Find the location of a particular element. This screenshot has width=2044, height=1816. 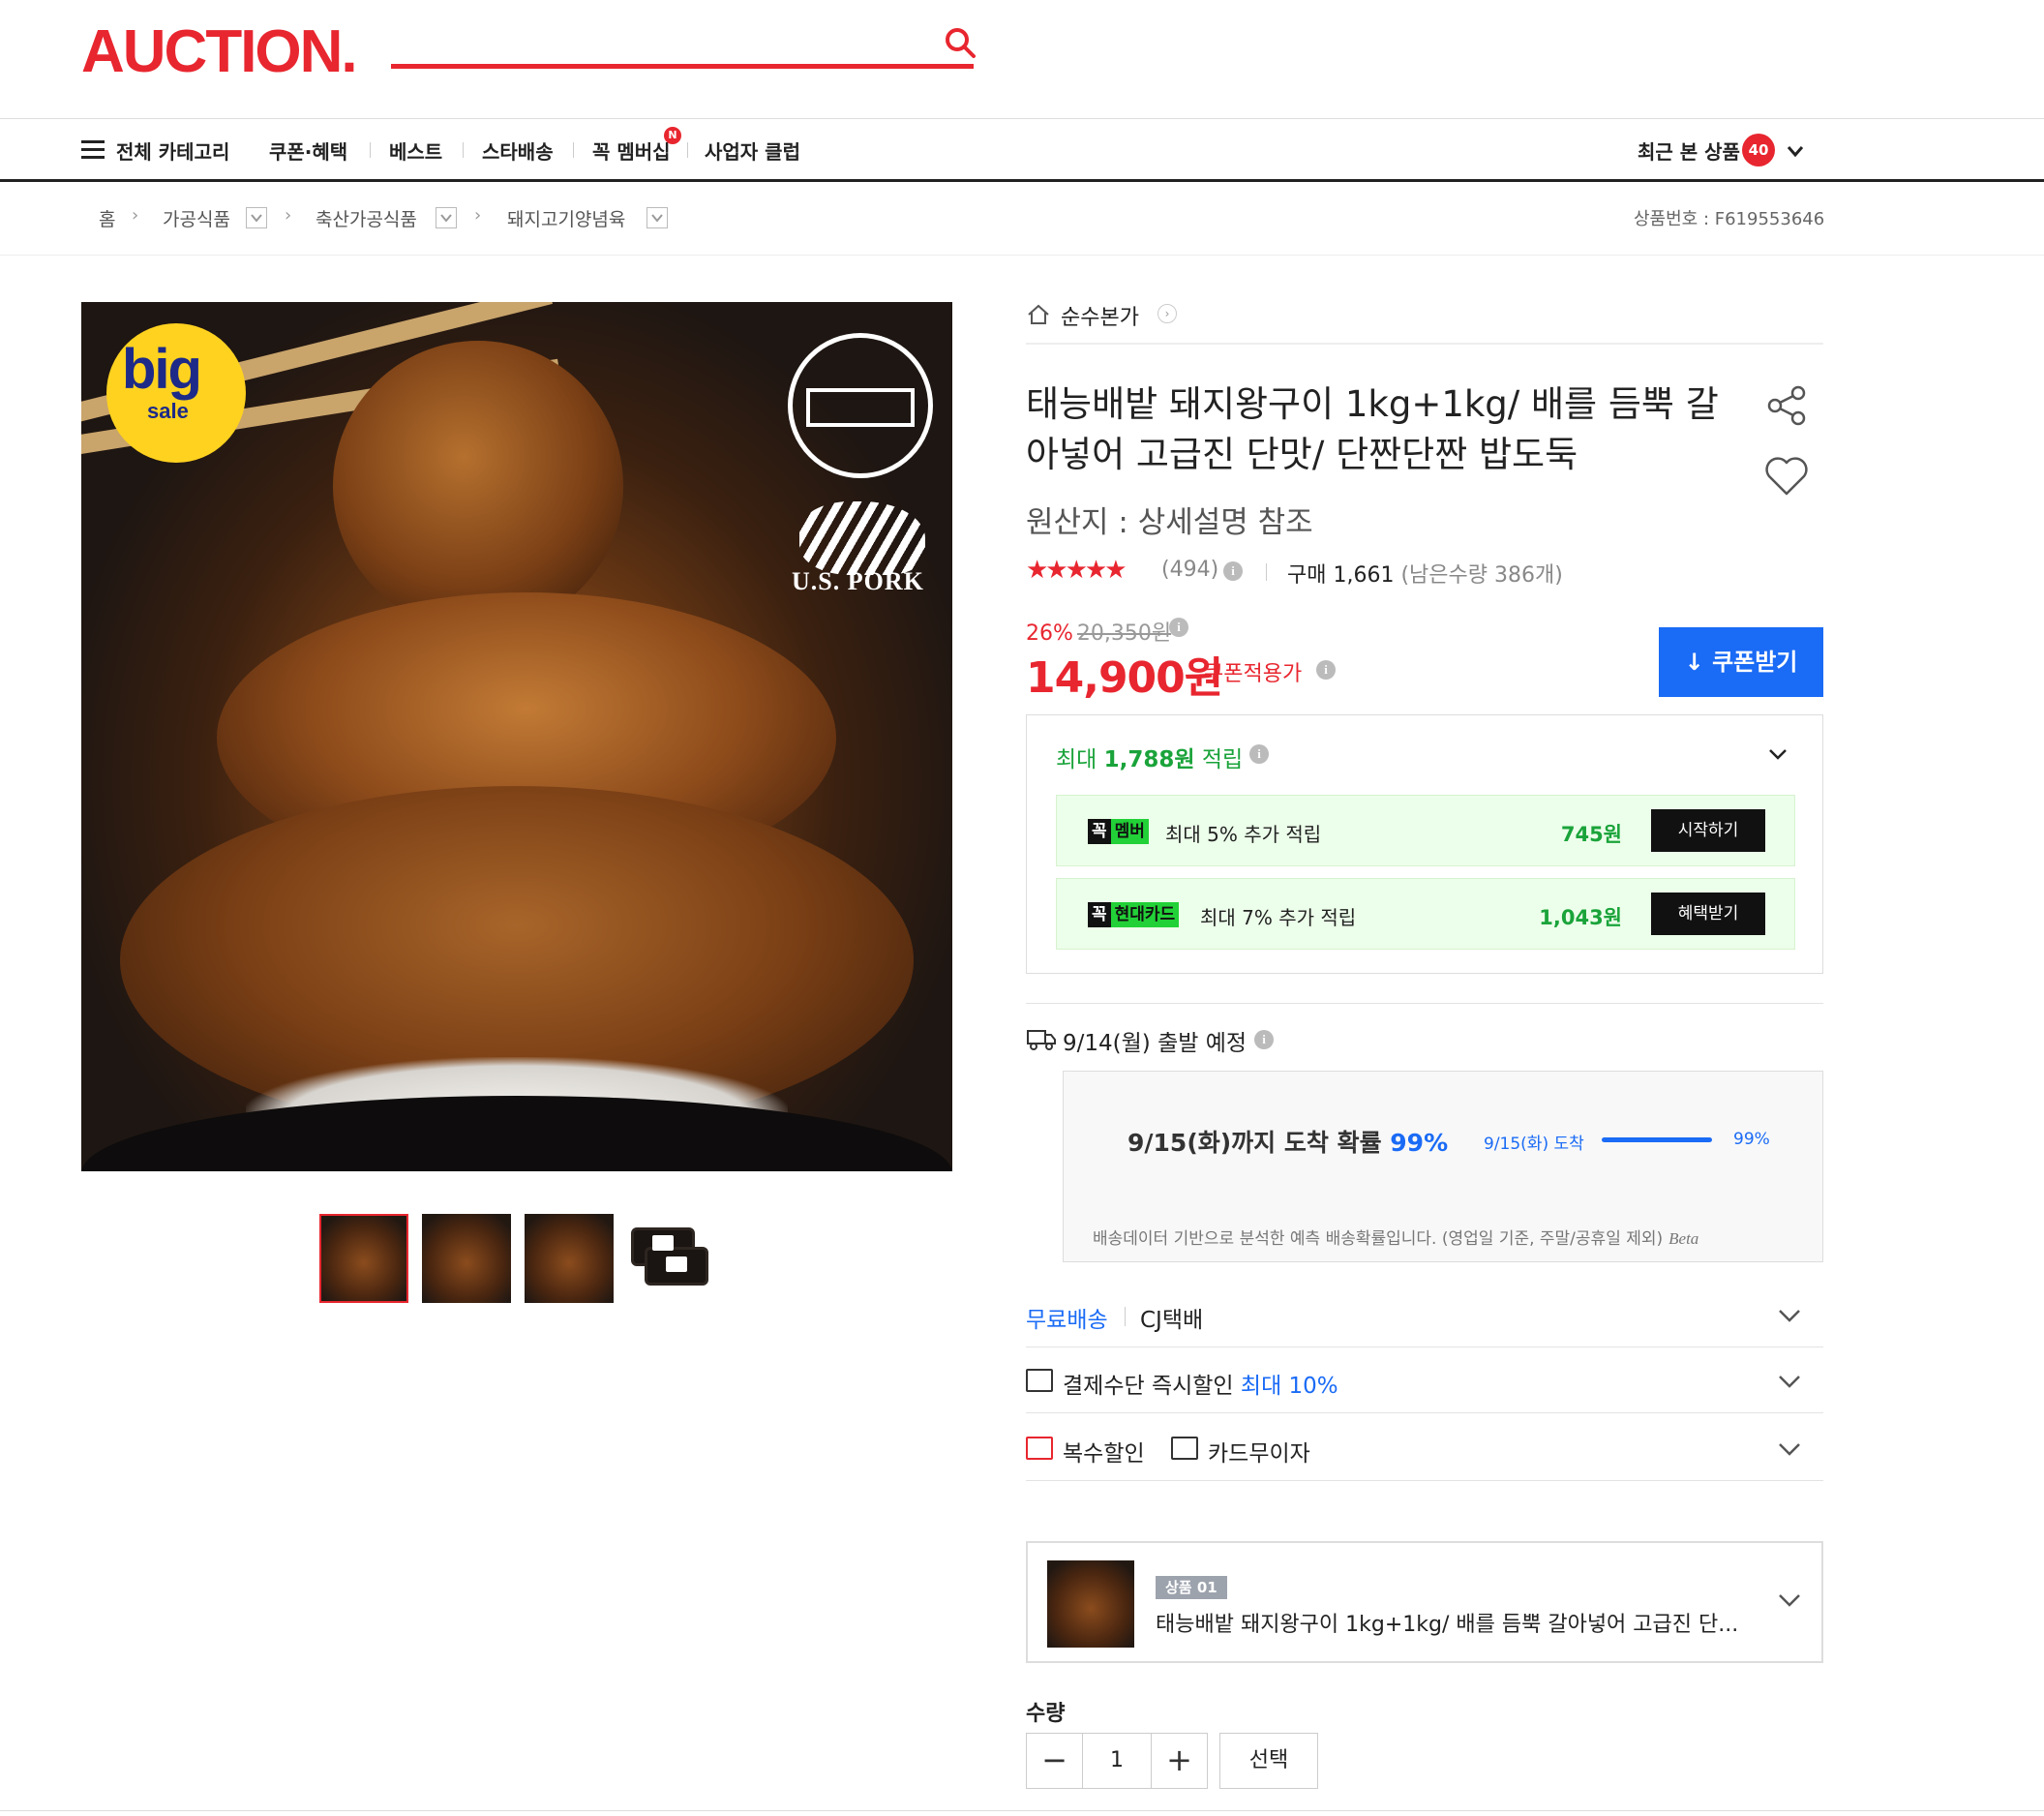

reward-desc: 최대 5% 추가 적립 is located at coordinates (1243, 834).